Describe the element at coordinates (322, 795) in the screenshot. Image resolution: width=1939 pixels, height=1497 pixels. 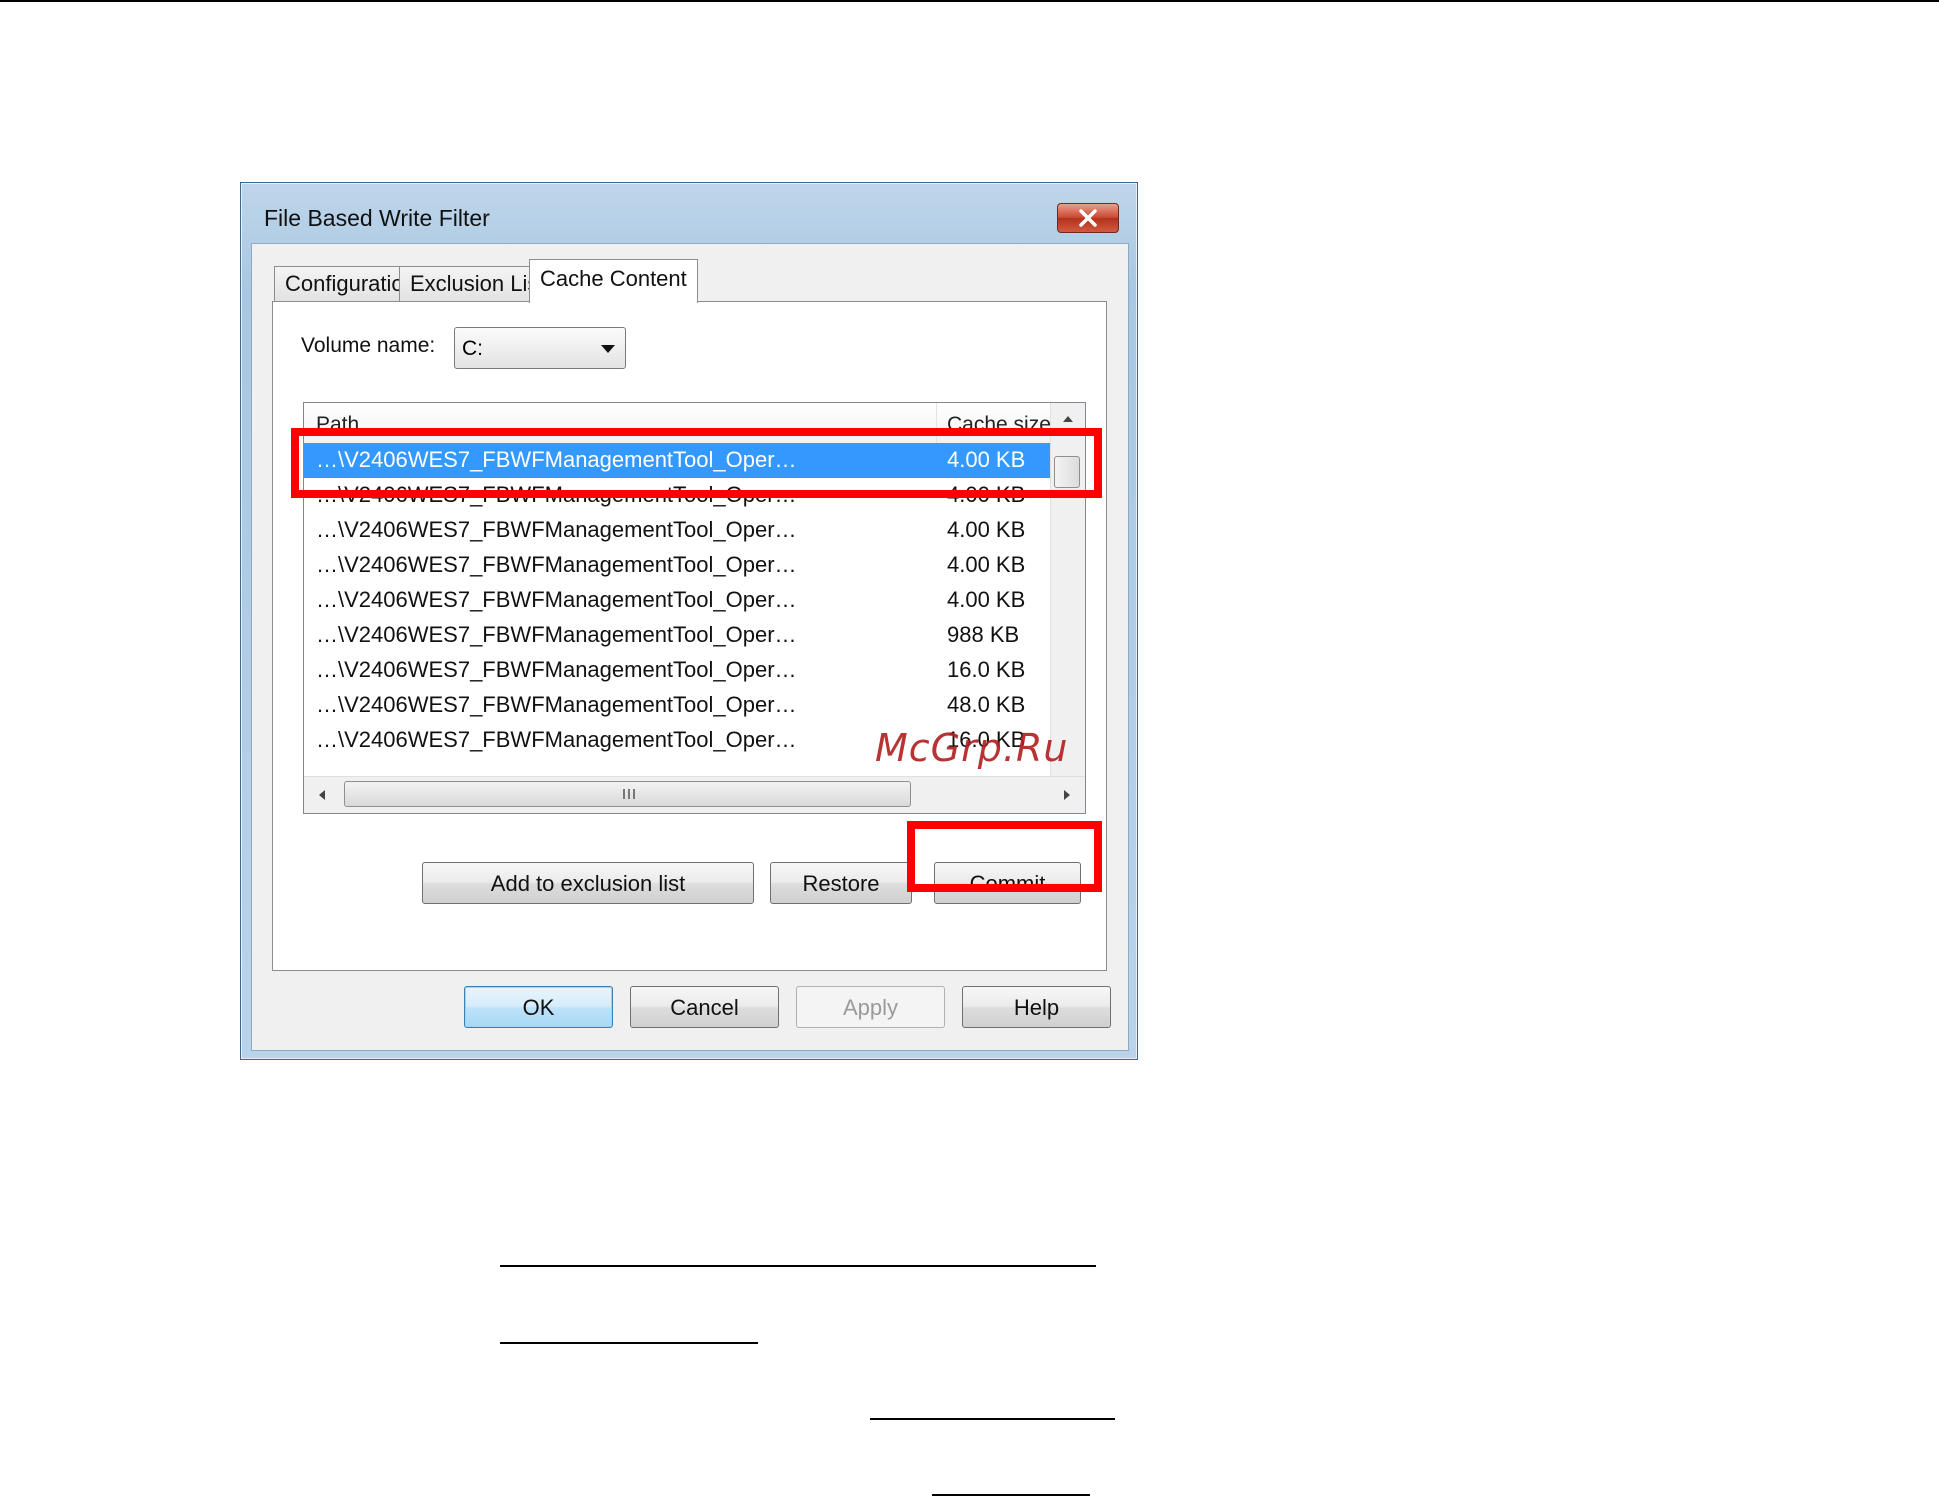
I see `scroll-left-arrow-icon` at that location.